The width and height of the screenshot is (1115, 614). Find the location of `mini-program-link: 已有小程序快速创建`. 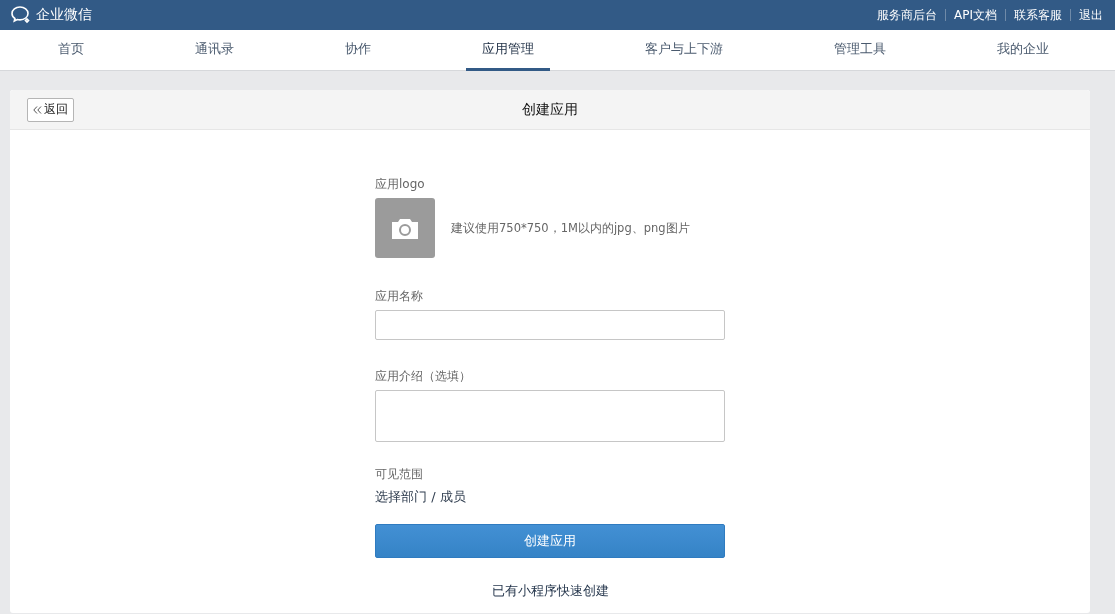

mini-program-link: 已有小程序快速创建 is located at coordinates (550, 591).